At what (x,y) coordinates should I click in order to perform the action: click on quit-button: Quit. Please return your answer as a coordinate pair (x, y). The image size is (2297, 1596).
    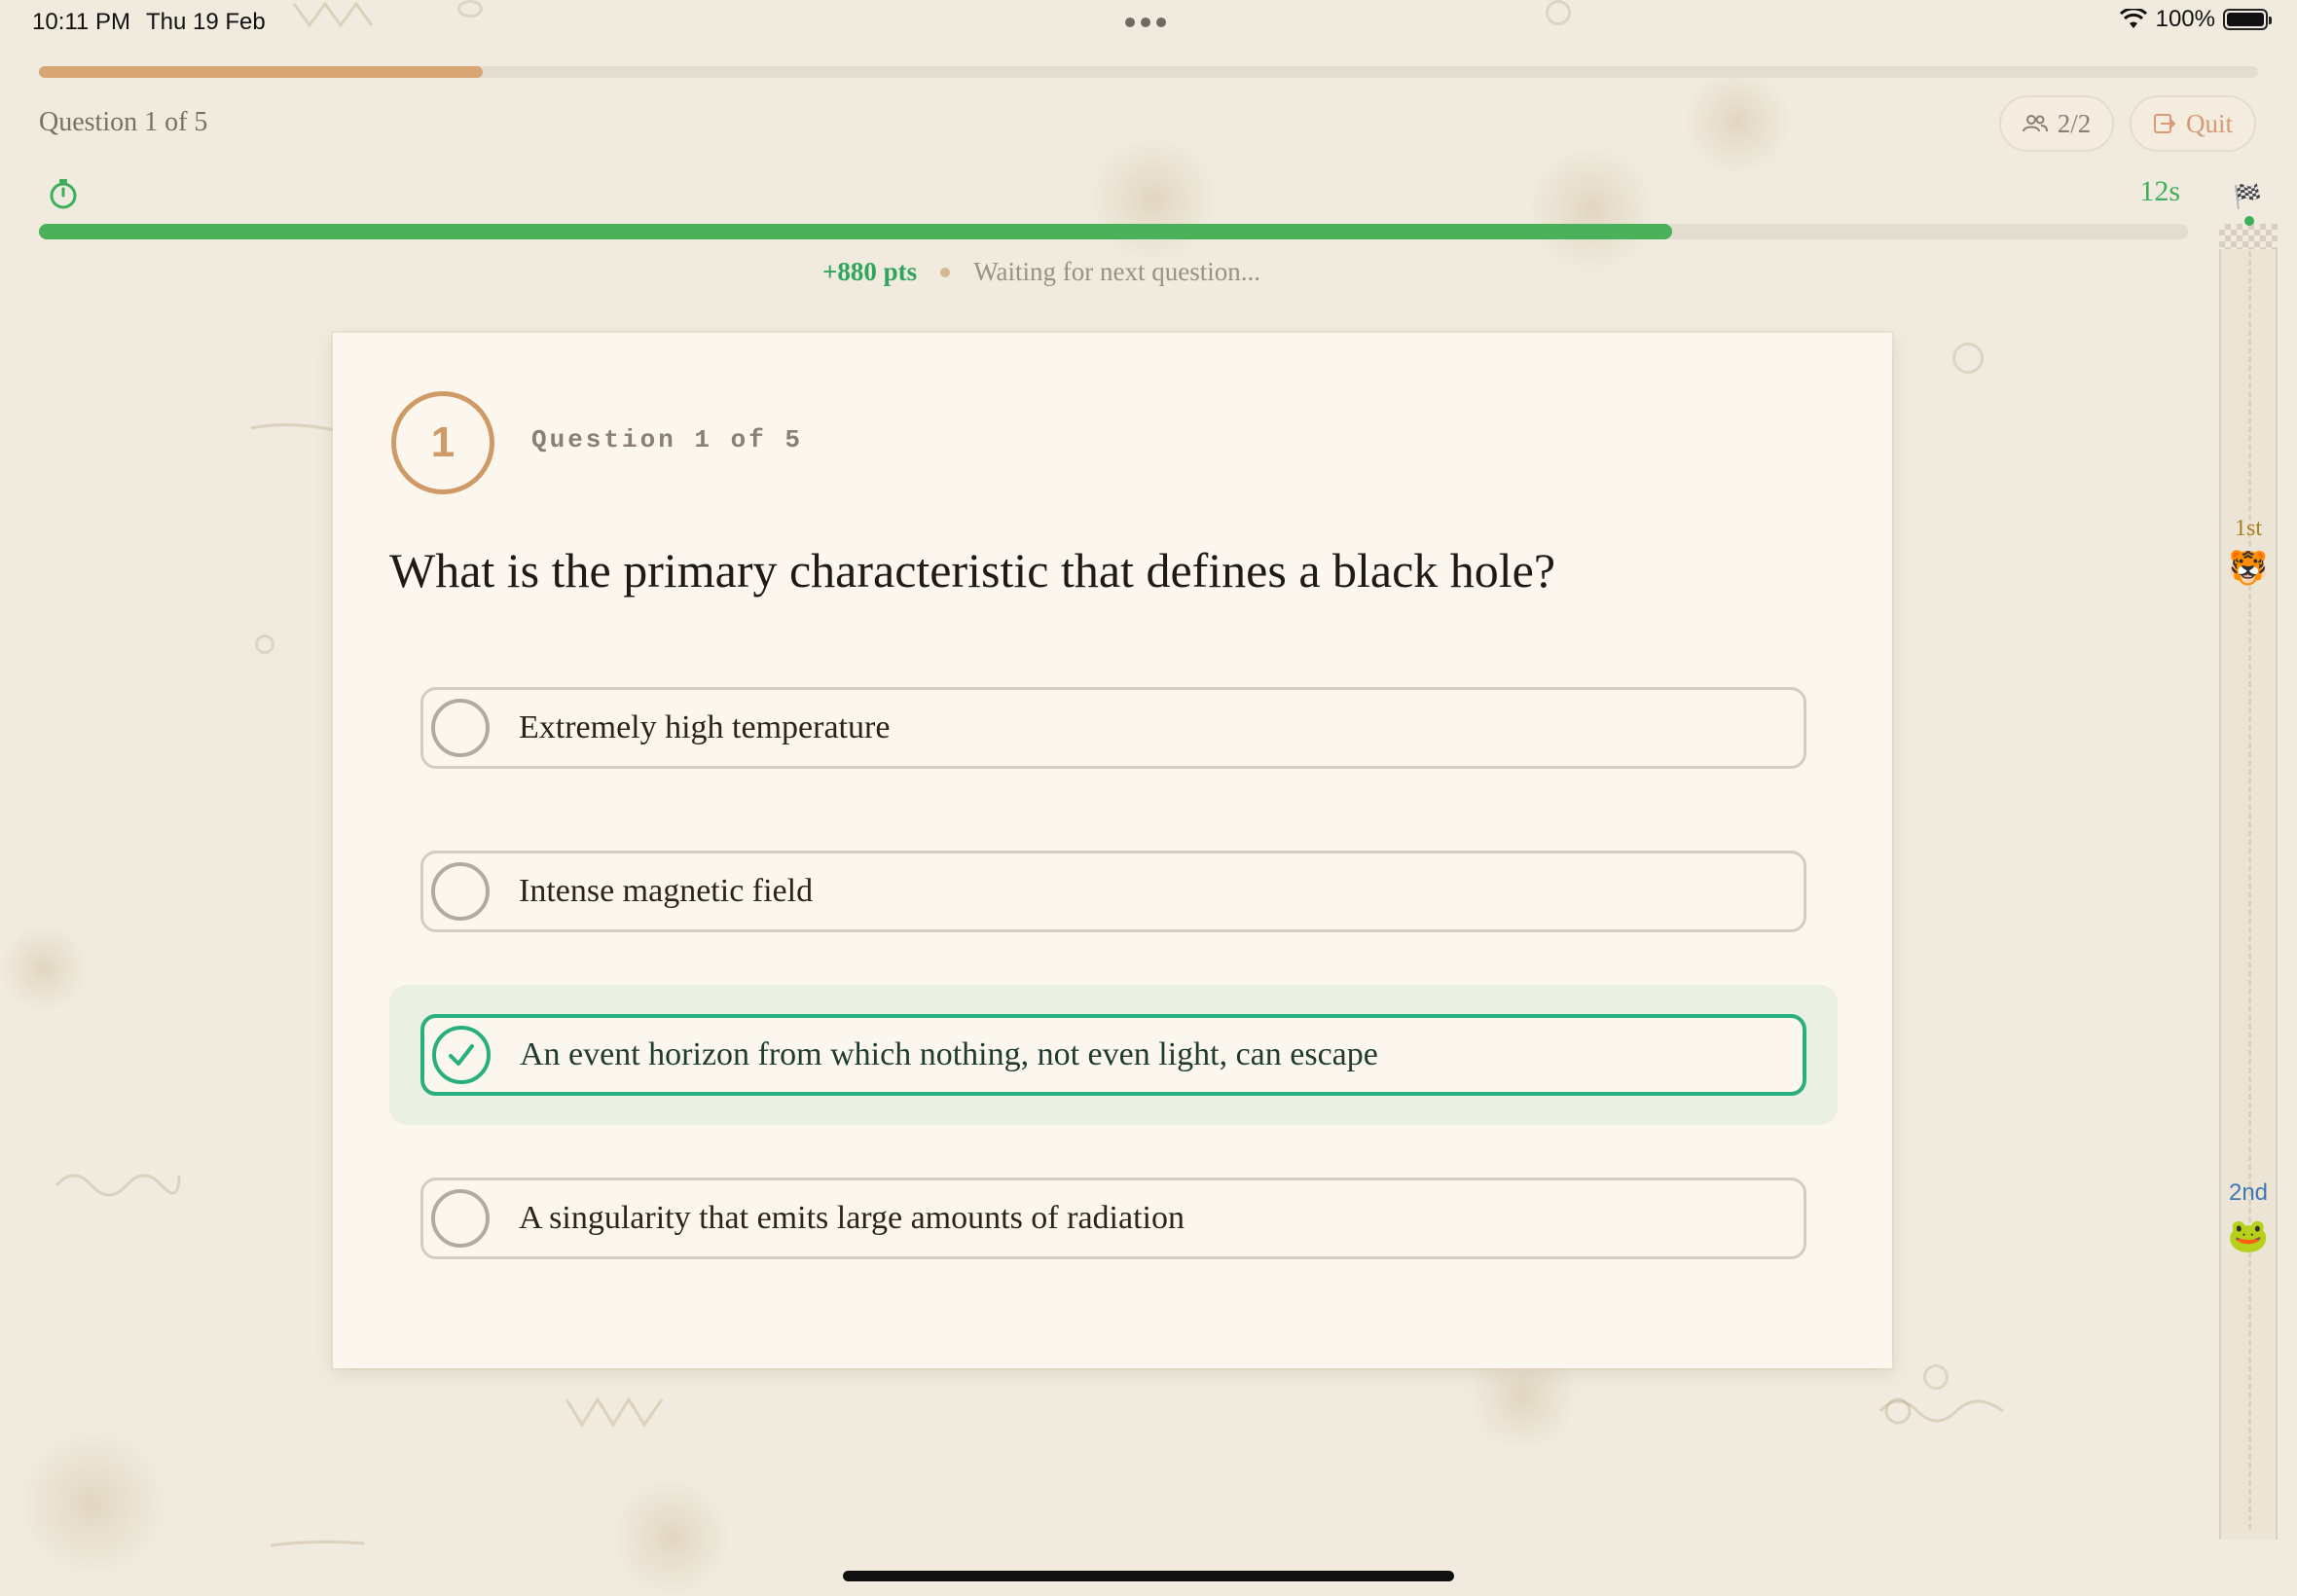
    Looking at the image, I should click on (2193, 123).